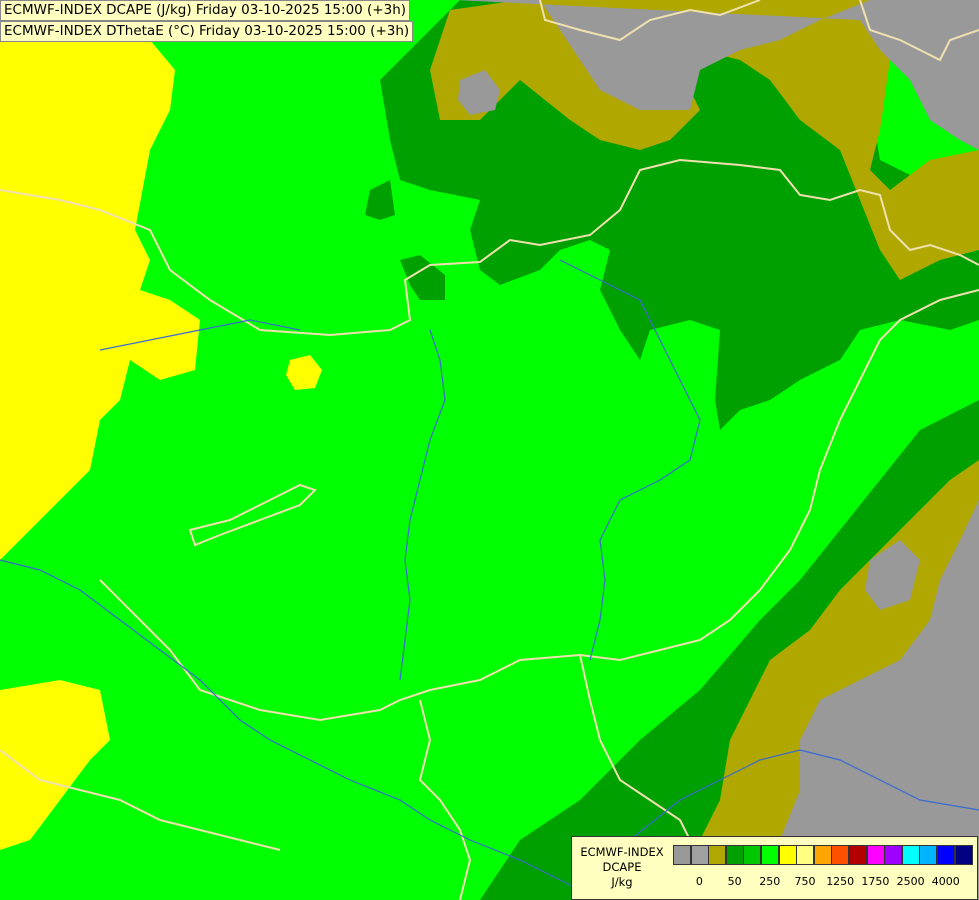 The image size is (979, 900). What do you see at coordinates (875, 881) in the screenshot?
I see `legend-tick-label: 1750` at bounding box center [875, 881].